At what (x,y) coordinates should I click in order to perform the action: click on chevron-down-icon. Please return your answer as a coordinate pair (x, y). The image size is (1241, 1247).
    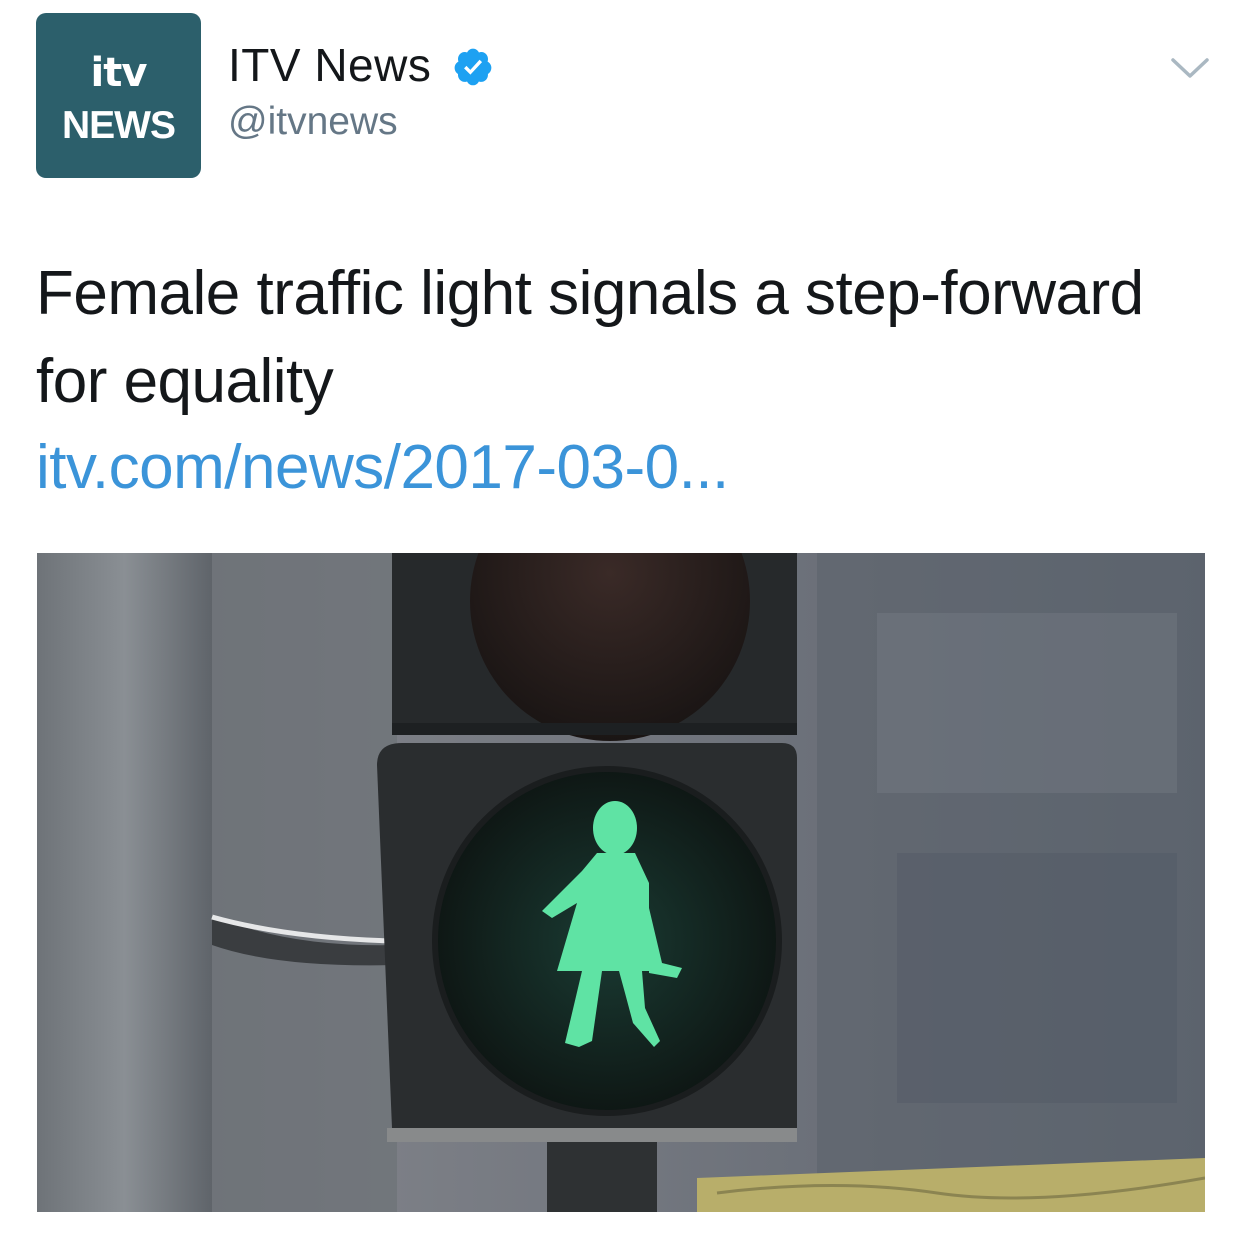
    Looking at the image, I should click on (1190, 68).